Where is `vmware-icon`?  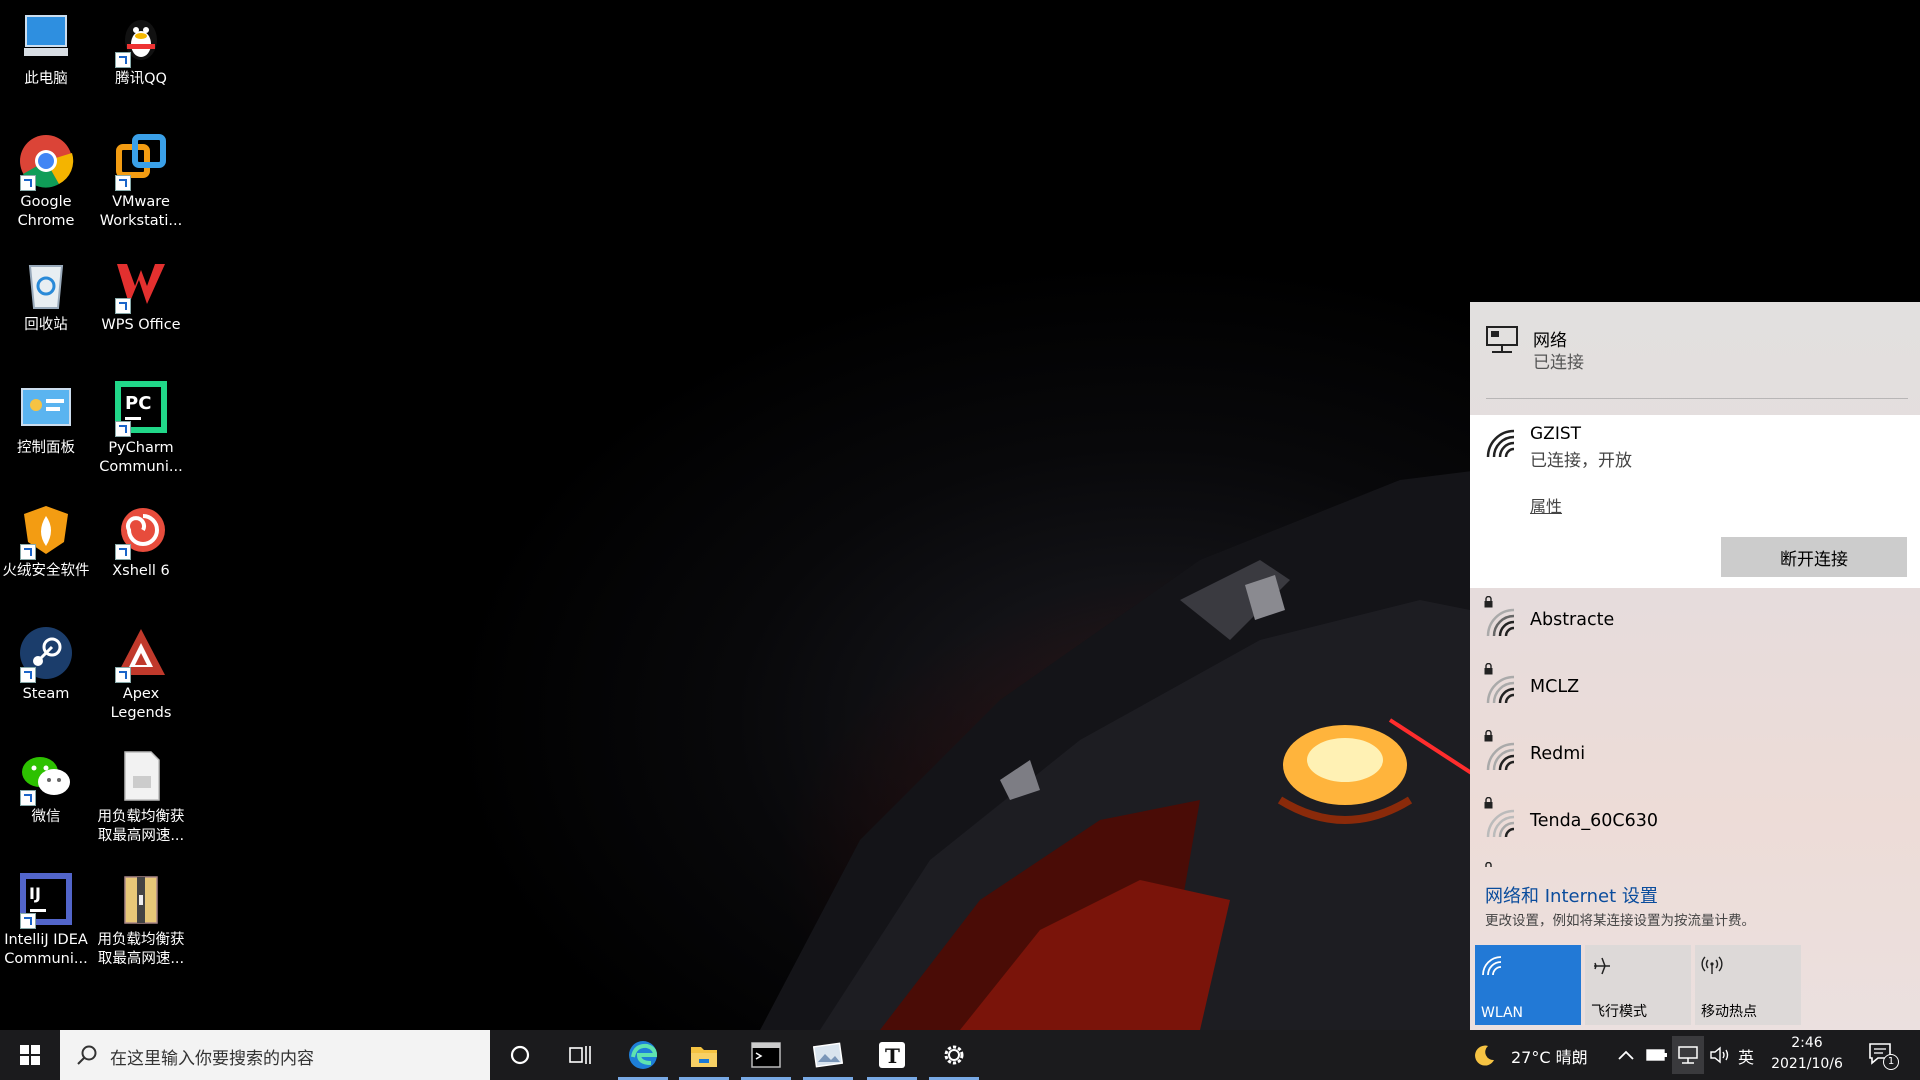 vmware-icon is located at coordinates (141, 162).